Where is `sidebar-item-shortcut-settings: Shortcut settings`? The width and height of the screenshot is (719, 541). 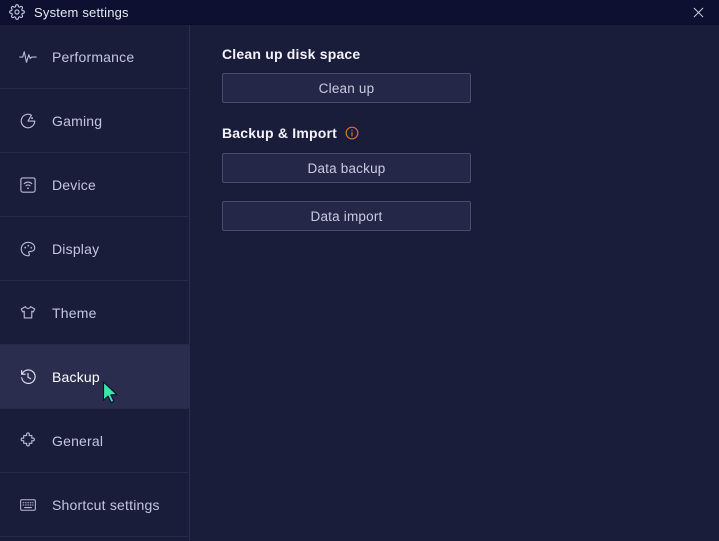
sidebar-item-shortcut-settings: Shortcut settings is located at coordinates (95, 505).